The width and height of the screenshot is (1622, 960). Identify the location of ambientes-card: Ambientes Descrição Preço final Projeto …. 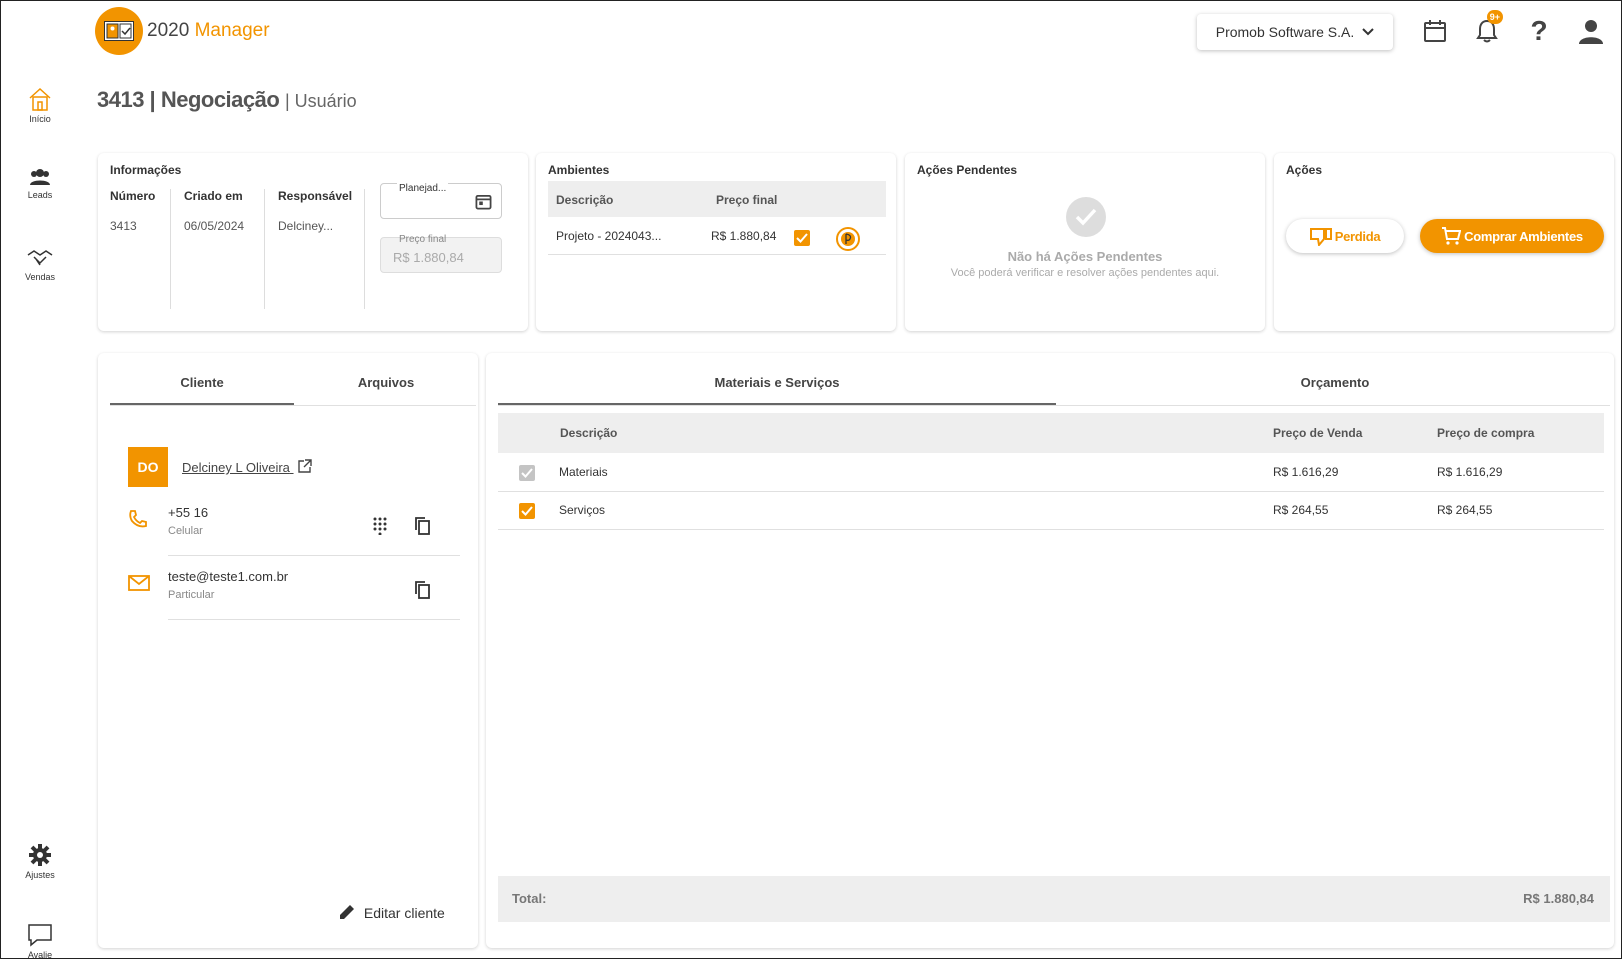
(716, 242).